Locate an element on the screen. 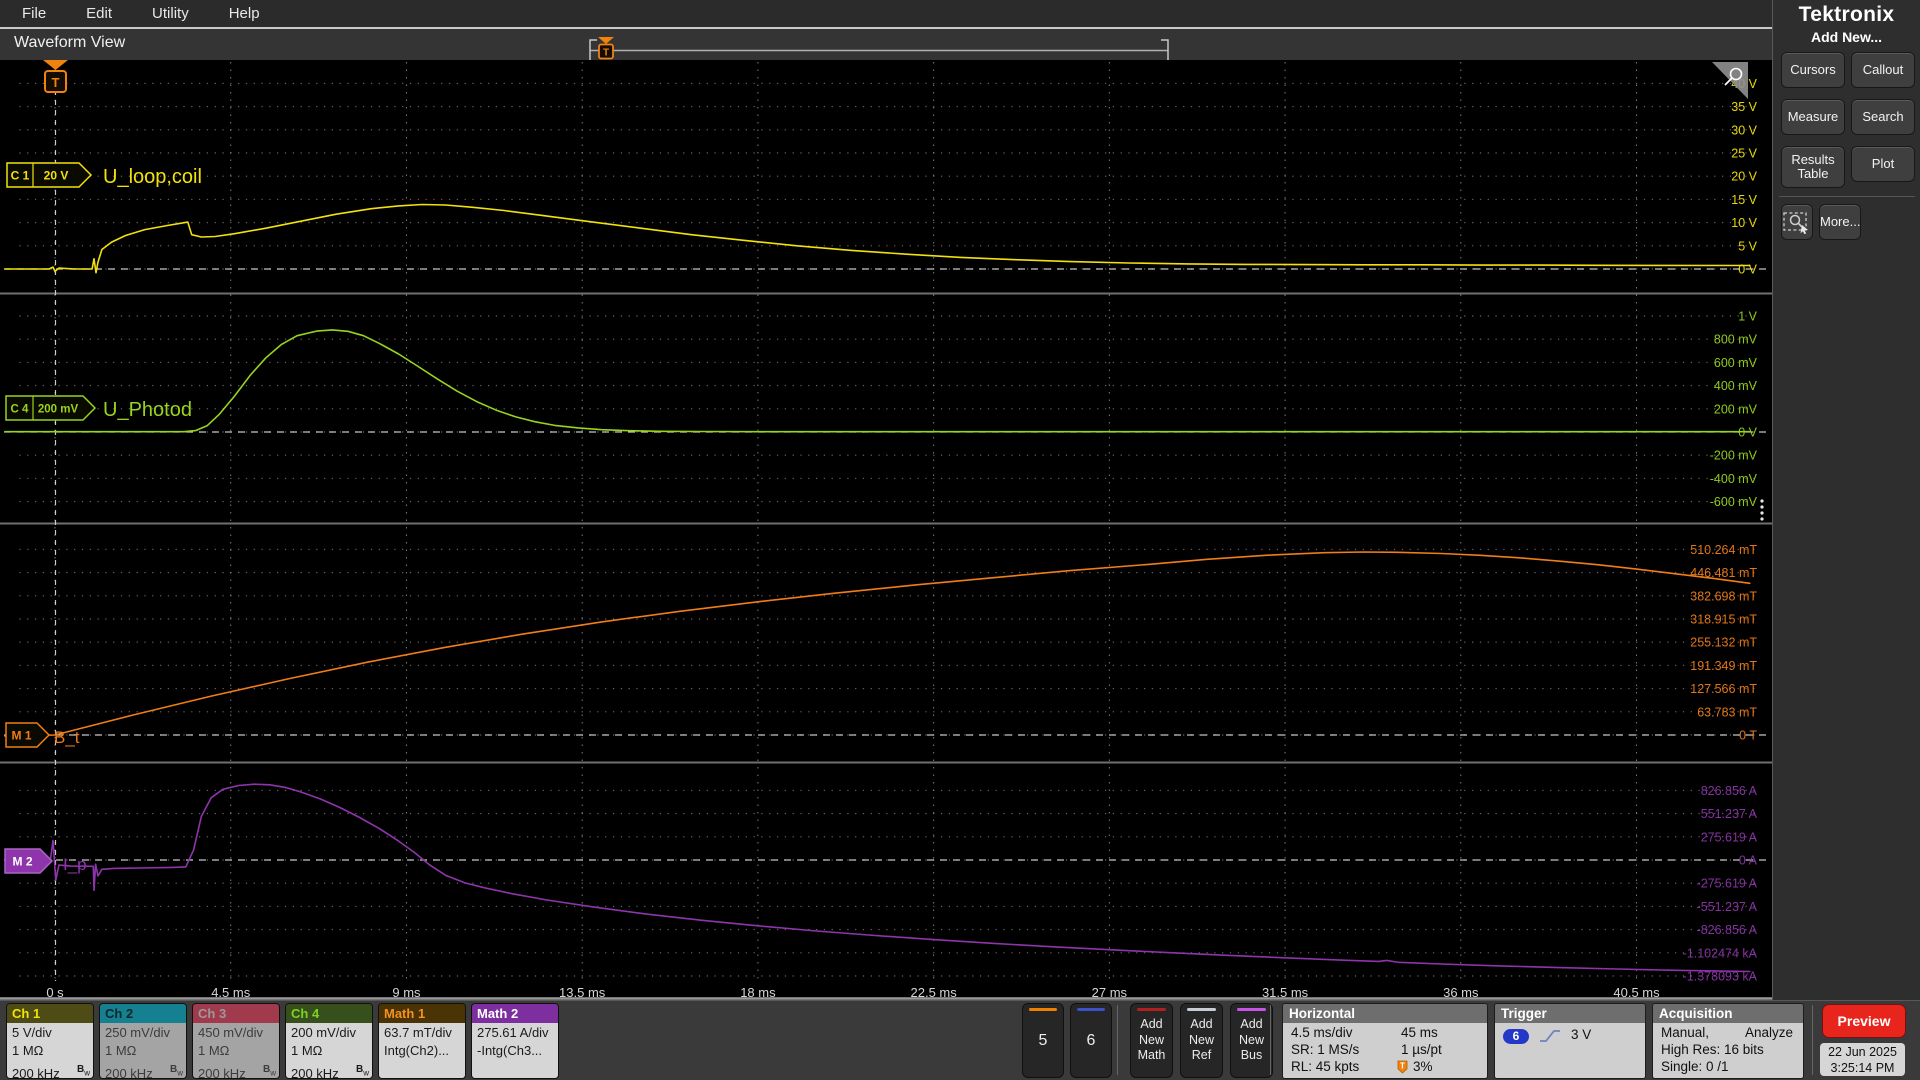  search-button: Search is located at coordinates (1883, 117).